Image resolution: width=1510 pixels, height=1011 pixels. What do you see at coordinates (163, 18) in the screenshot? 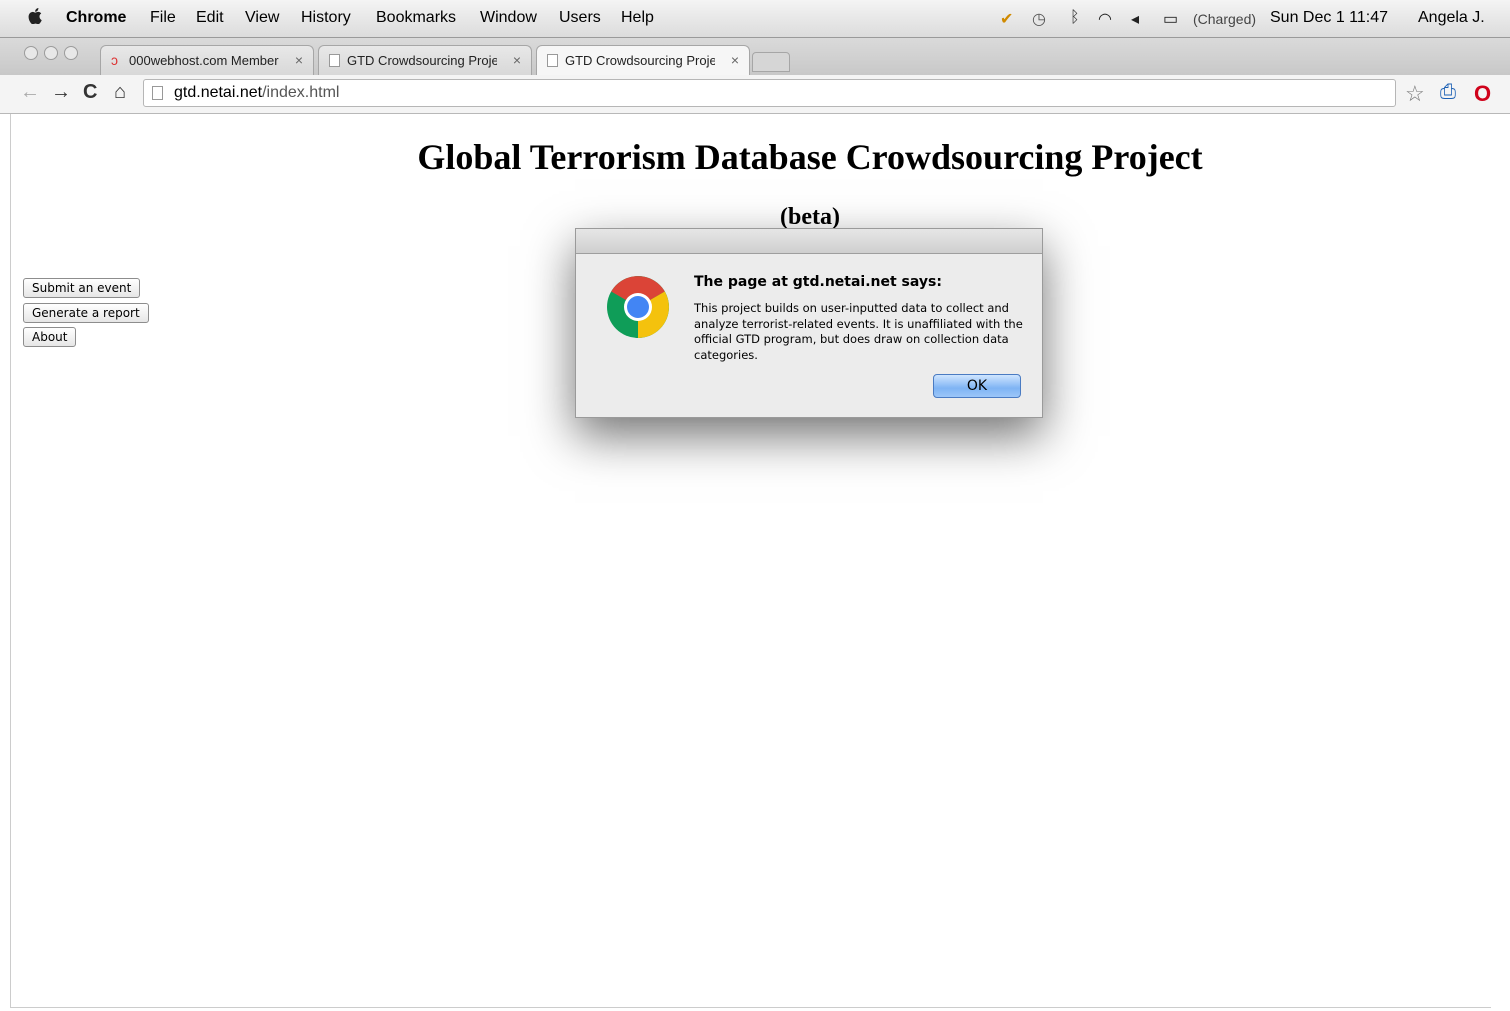
I see `menu-file: File` at bounding box center [163, 18].